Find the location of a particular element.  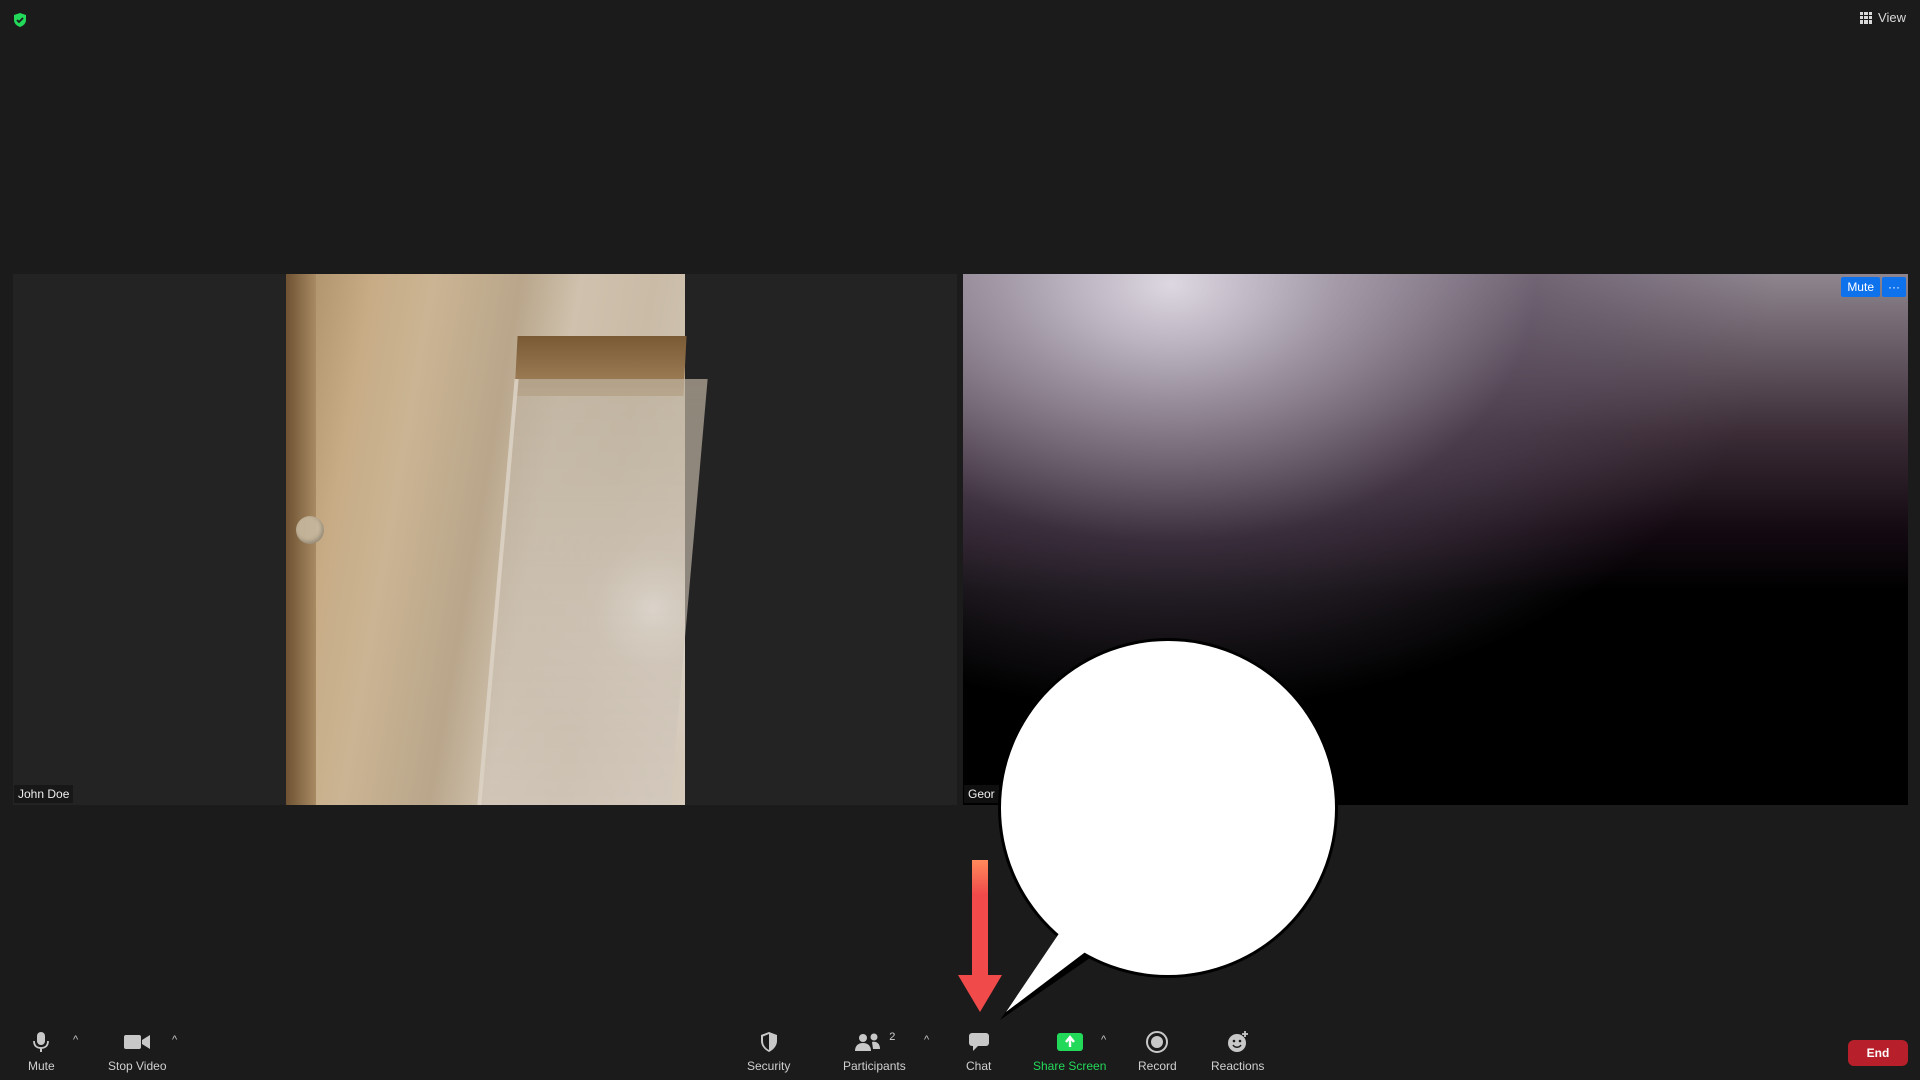

share-screen-label: Share Screen is located at coordinates (1070, 1066).